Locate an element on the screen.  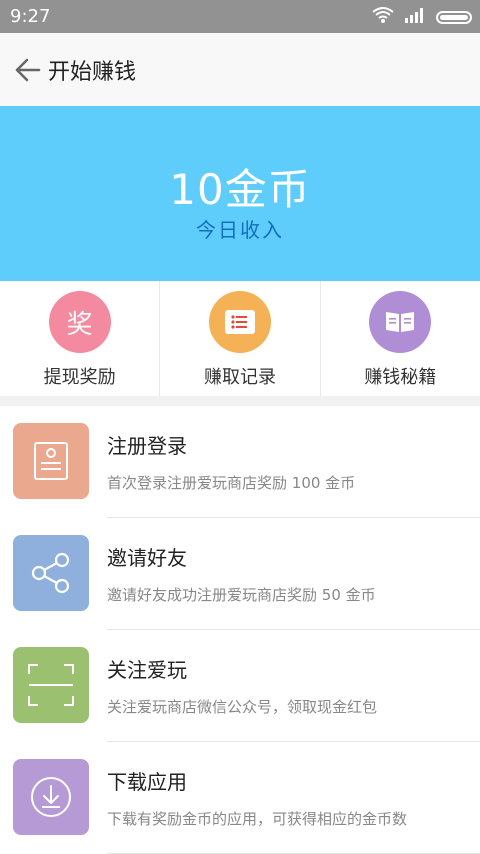
earning-records-label: 赚取记录 is located at coordinates (239, 377).